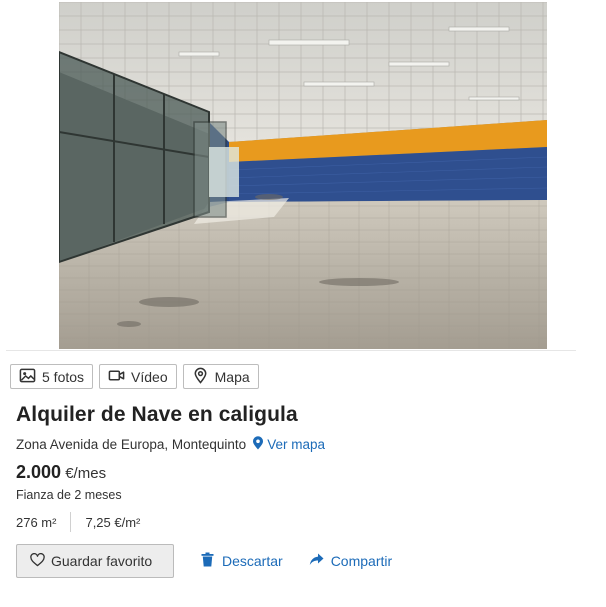 The height and width of the screenshot is (607, 606). I want to click on listing-features: 276 m² 7,25 €/m², so click(78, 522).